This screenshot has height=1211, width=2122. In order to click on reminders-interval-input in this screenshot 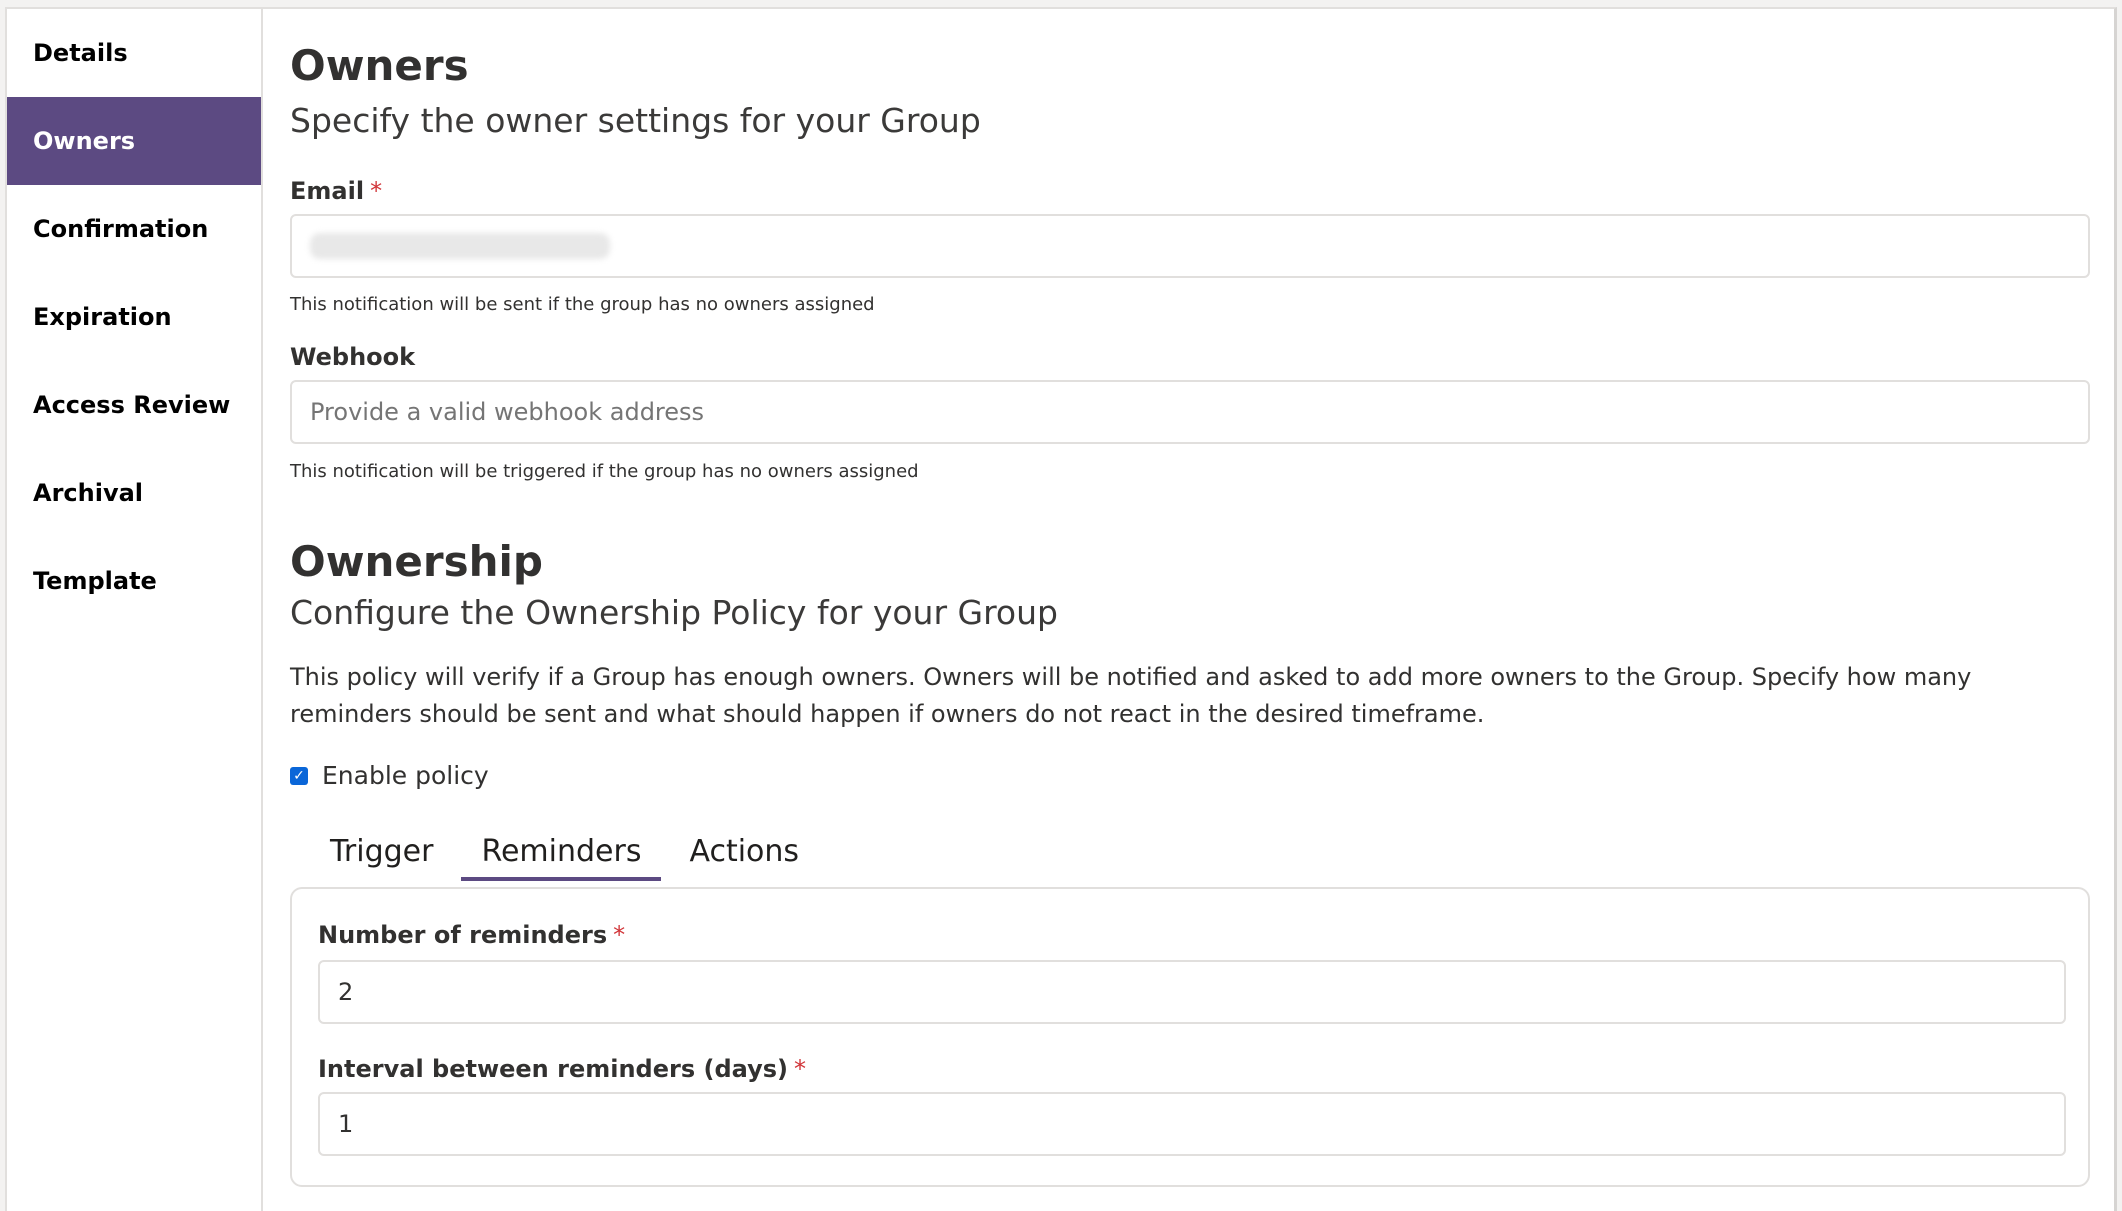, I will do `click(1192, 1124)`.